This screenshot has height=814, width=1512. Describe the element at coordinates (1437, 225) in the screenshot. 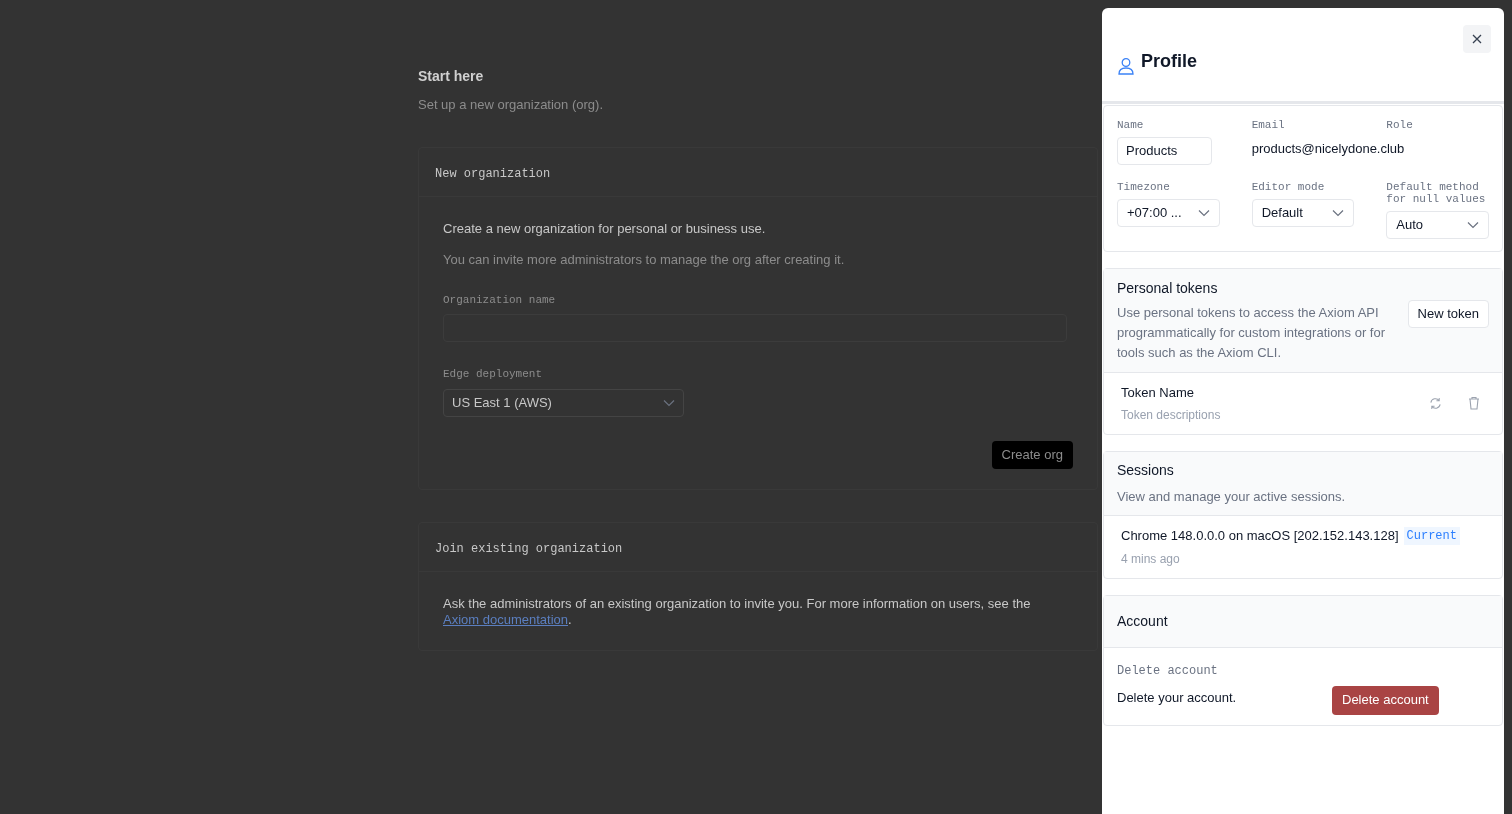

I see `select-field: Auto` at that location.